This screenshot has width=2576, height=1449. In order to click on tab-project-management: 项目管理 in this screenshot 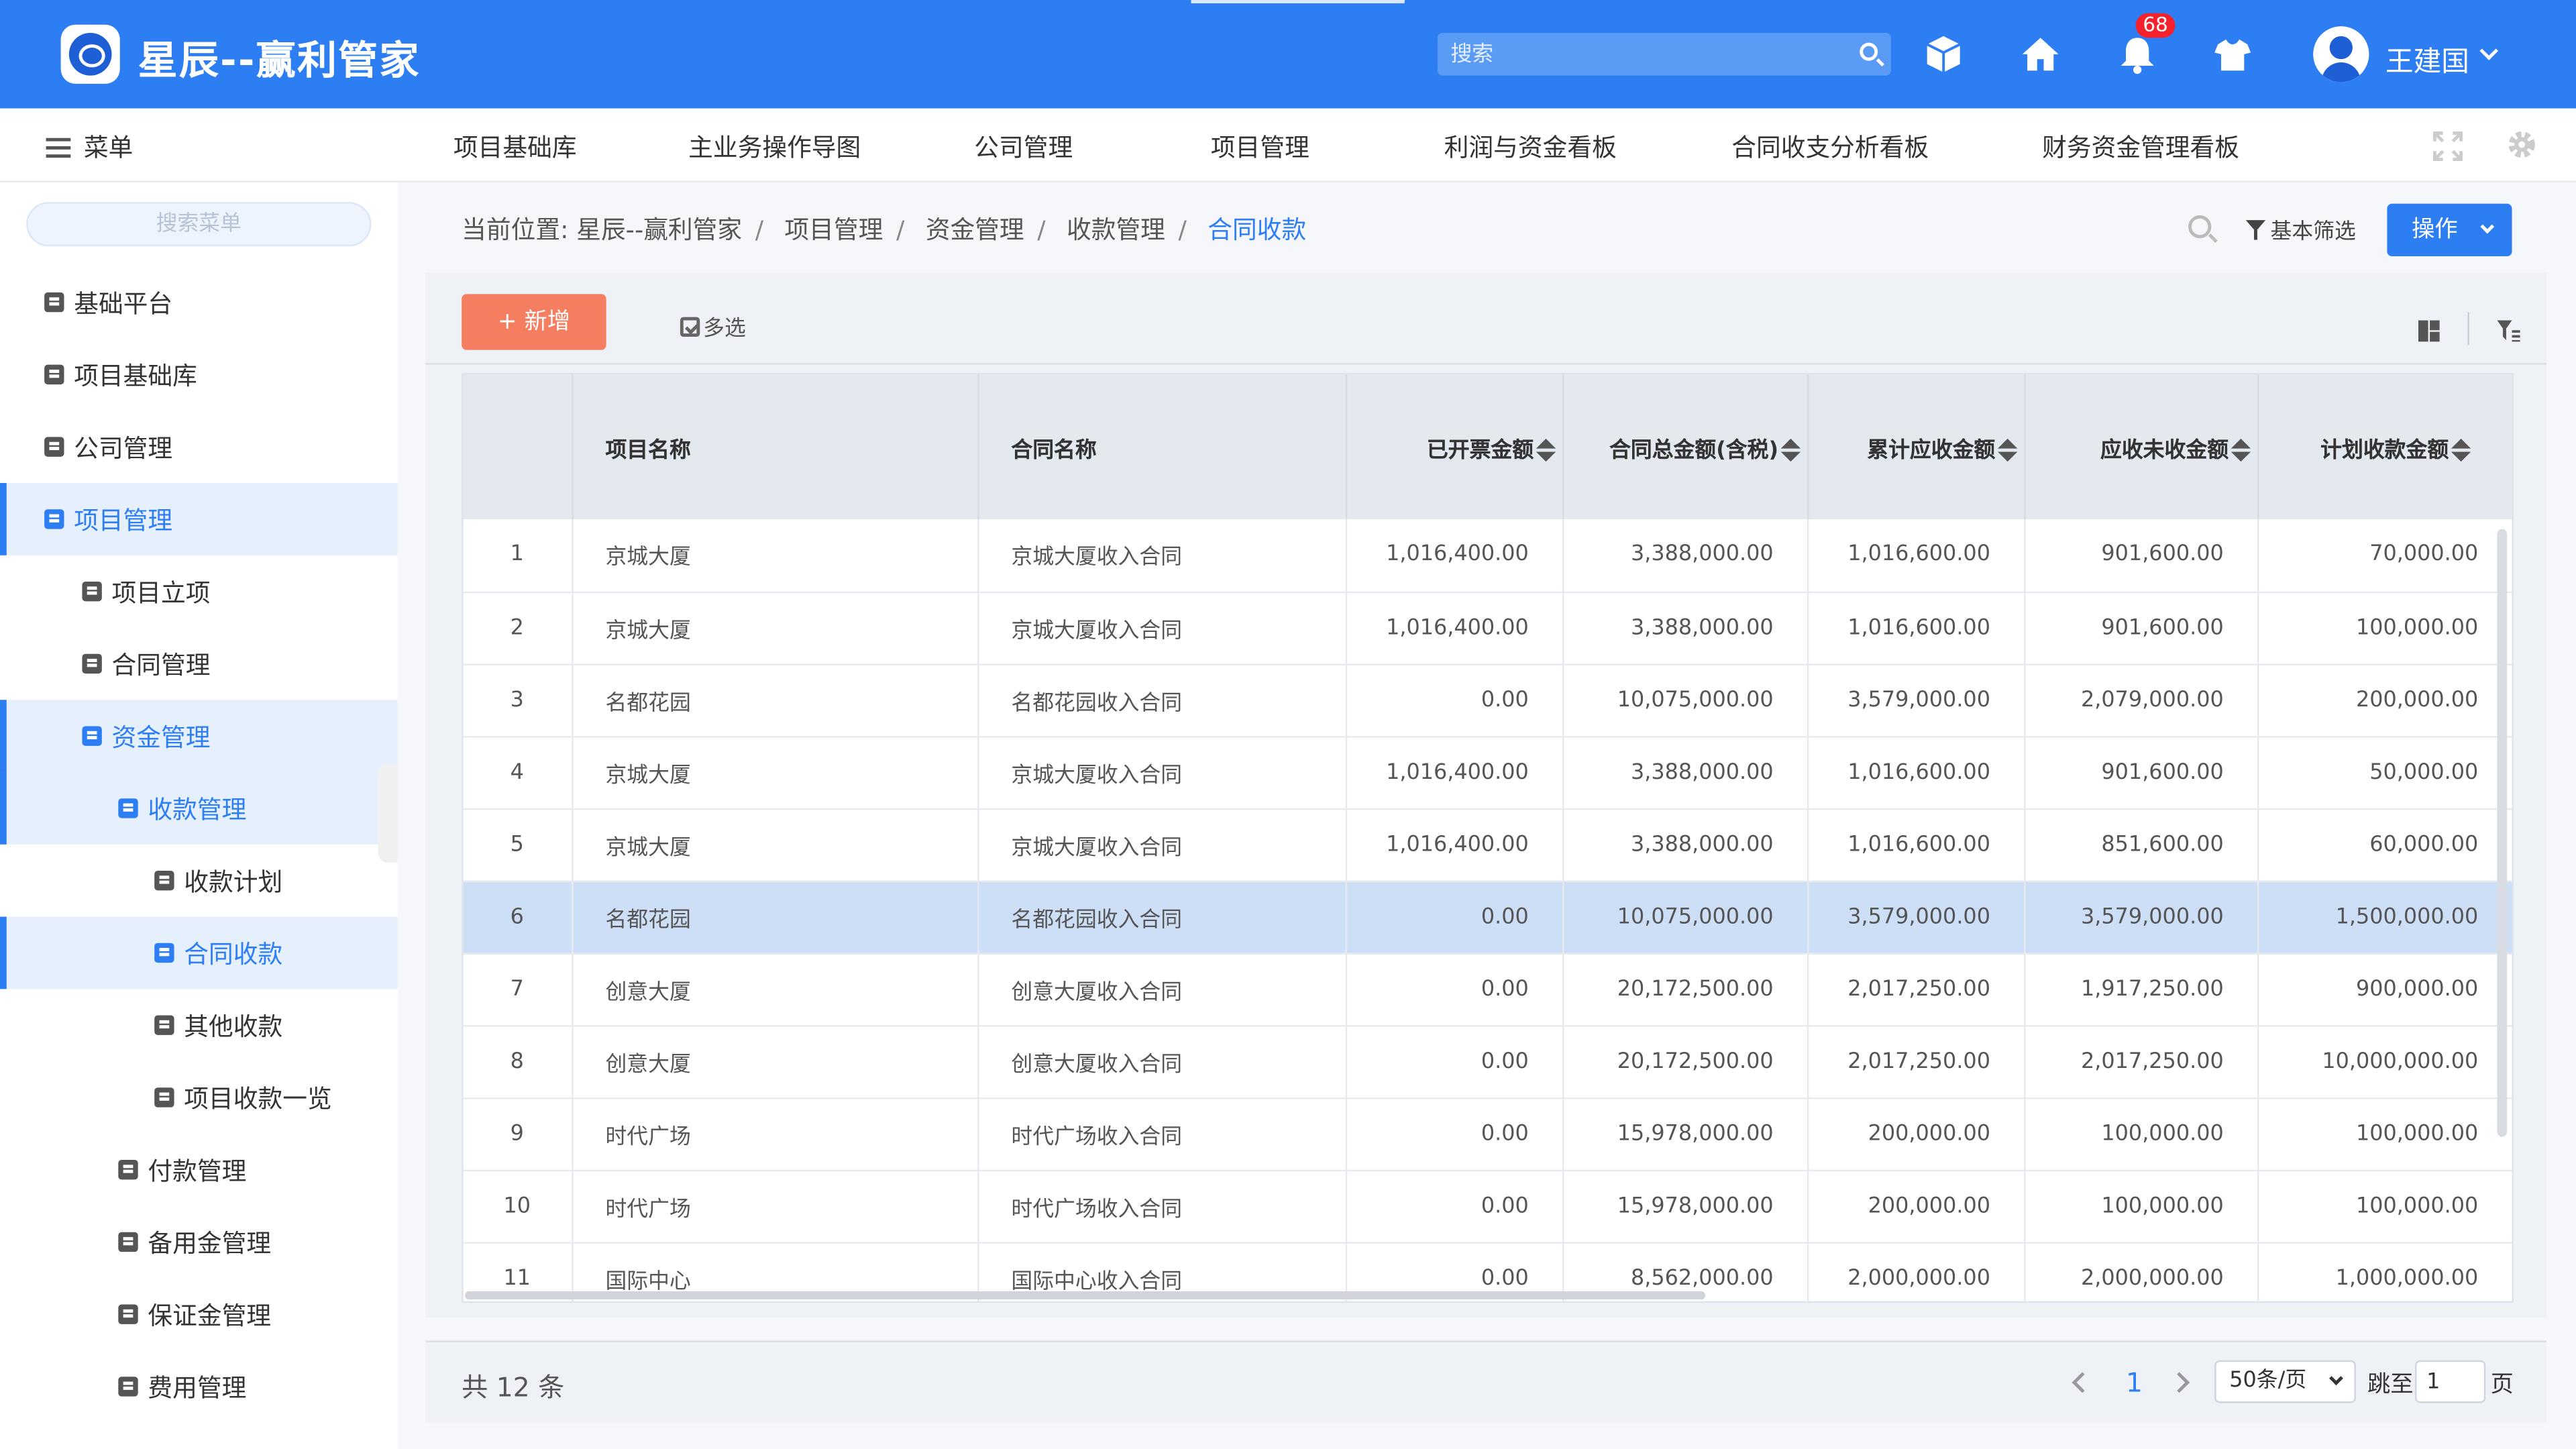, I will do `click(1260, 146)`.